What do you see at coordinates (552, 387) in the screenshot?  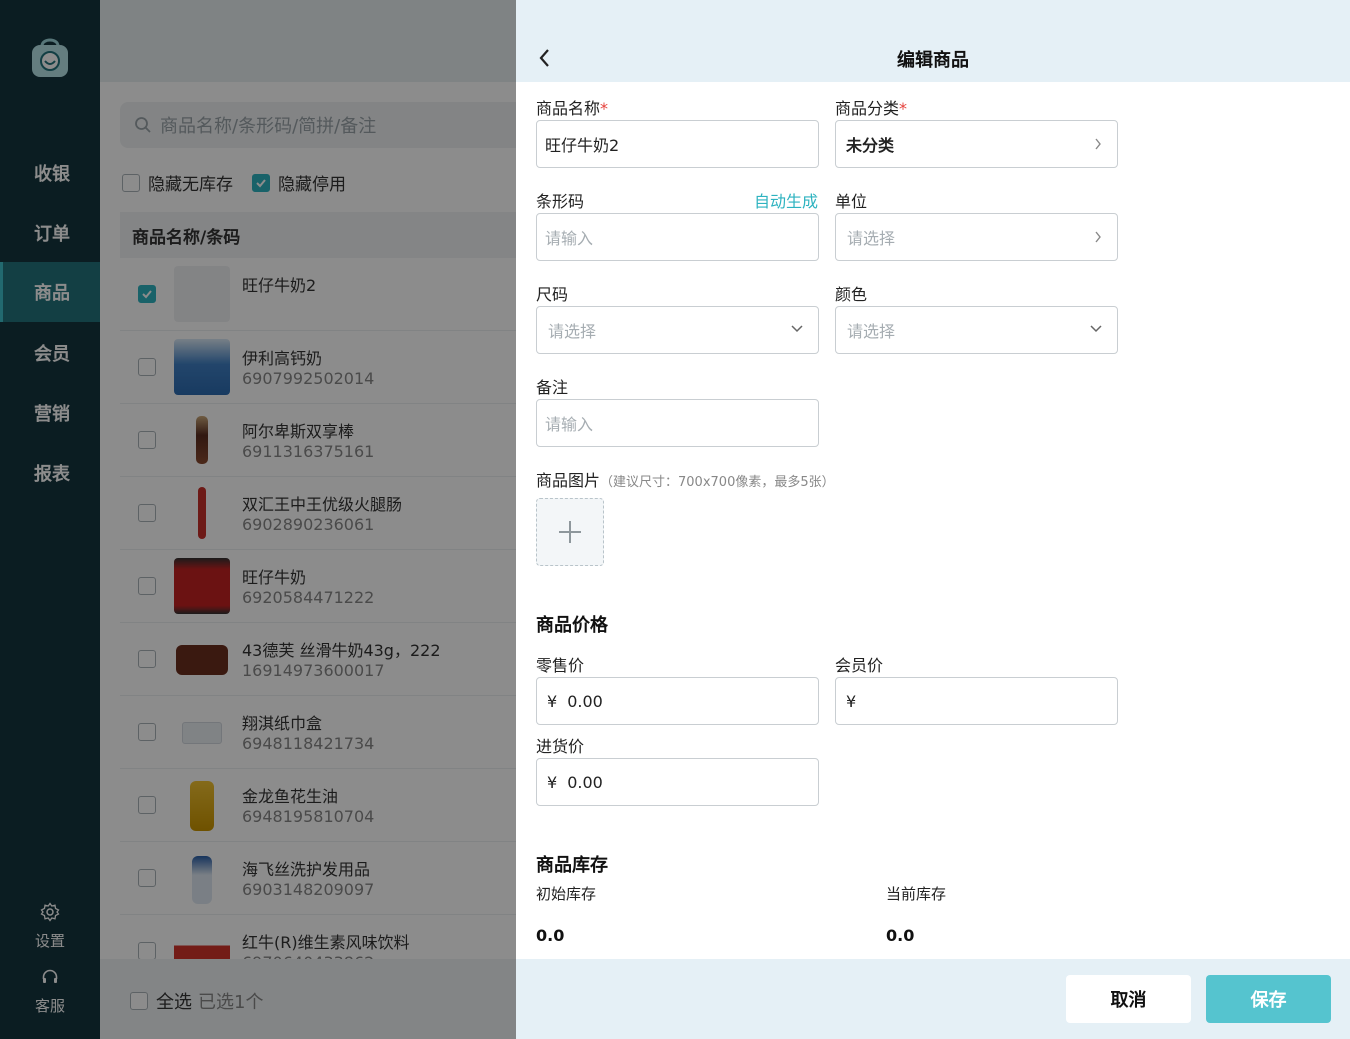 I see `remark-label: 备注` at bounding box center [552, 387].